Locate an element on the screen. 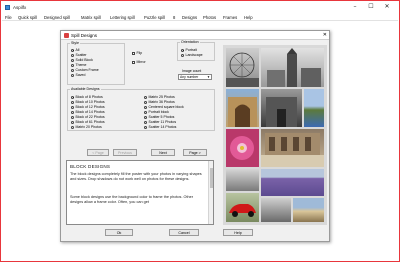 Image resolution: width=400 pixels, height=262 pixels. orientation-landscape: Landscape is located at coordinates (192, 55).